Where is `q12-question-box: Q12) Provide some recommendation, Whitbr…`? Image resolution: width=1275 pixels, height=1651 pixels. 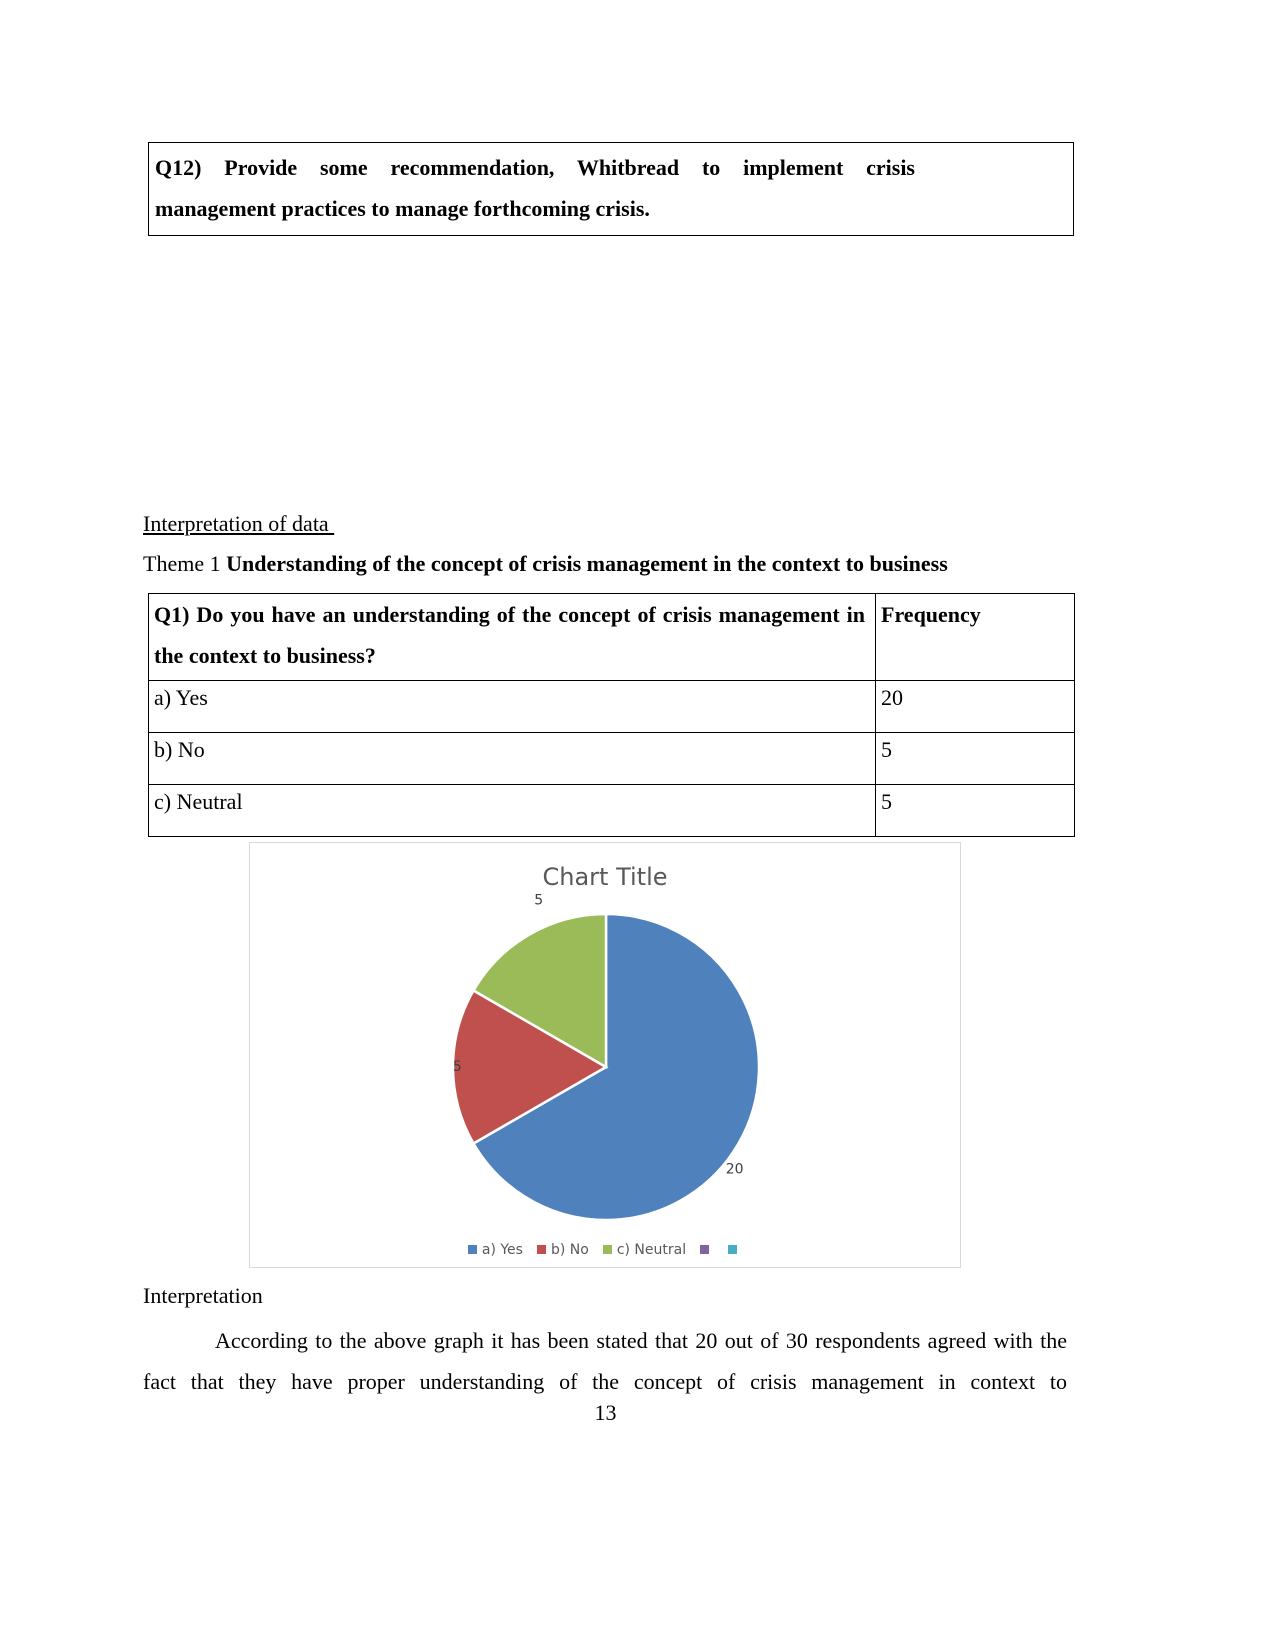 q12-question-box: Q12) Provide some recommendation, Whitbr… is located at coordinates (611, 189).